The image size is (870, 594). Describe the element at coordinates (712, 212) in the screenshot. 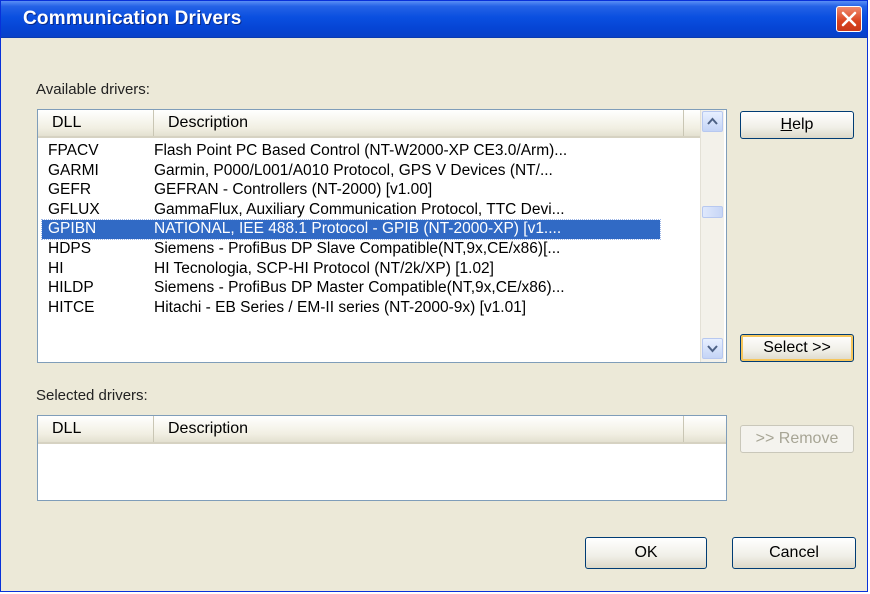

I see `scrollbar-thumb` at that location.